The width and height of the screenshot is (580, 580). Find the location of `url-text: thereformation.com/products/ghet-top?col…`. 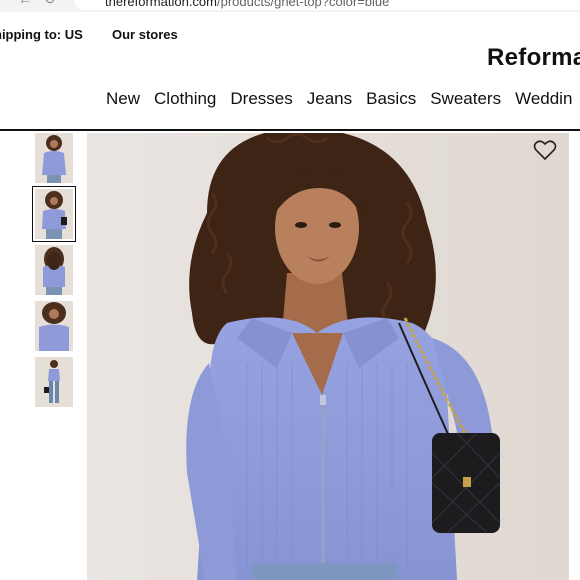

url-text: thereformation.com/products/ghet-top?col… is located at coordinates (247, 4).